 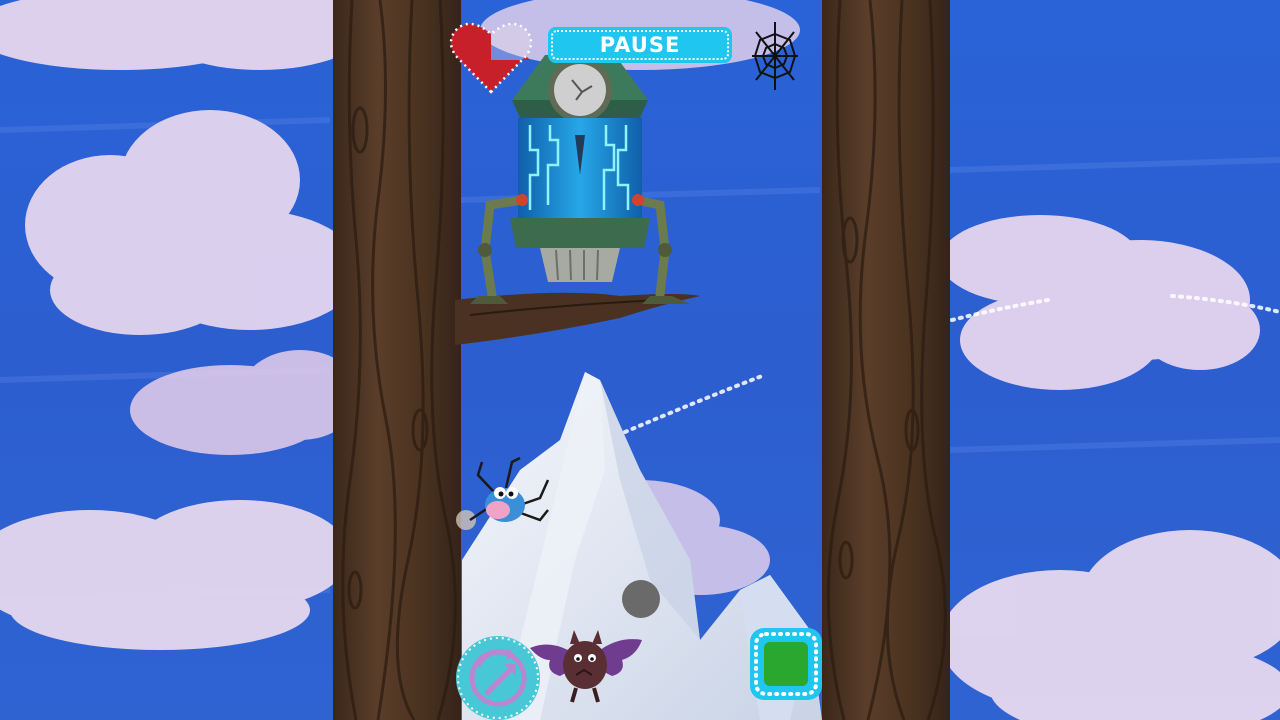 What do you see at coordinates (491, 57) in the screenshot?
I see `heart-health-icon` at bounding box center [491, 57].